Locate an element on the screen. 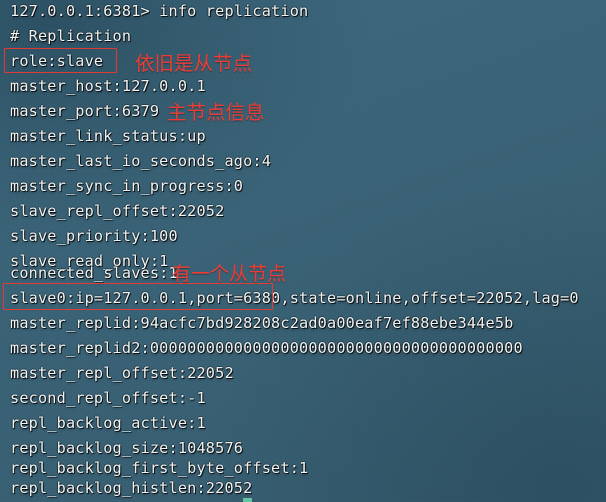 The width and height of the screenshot is (606, 502). terminal-line-master-link-status: master_link_status:up is located at coordinates (108, 136).